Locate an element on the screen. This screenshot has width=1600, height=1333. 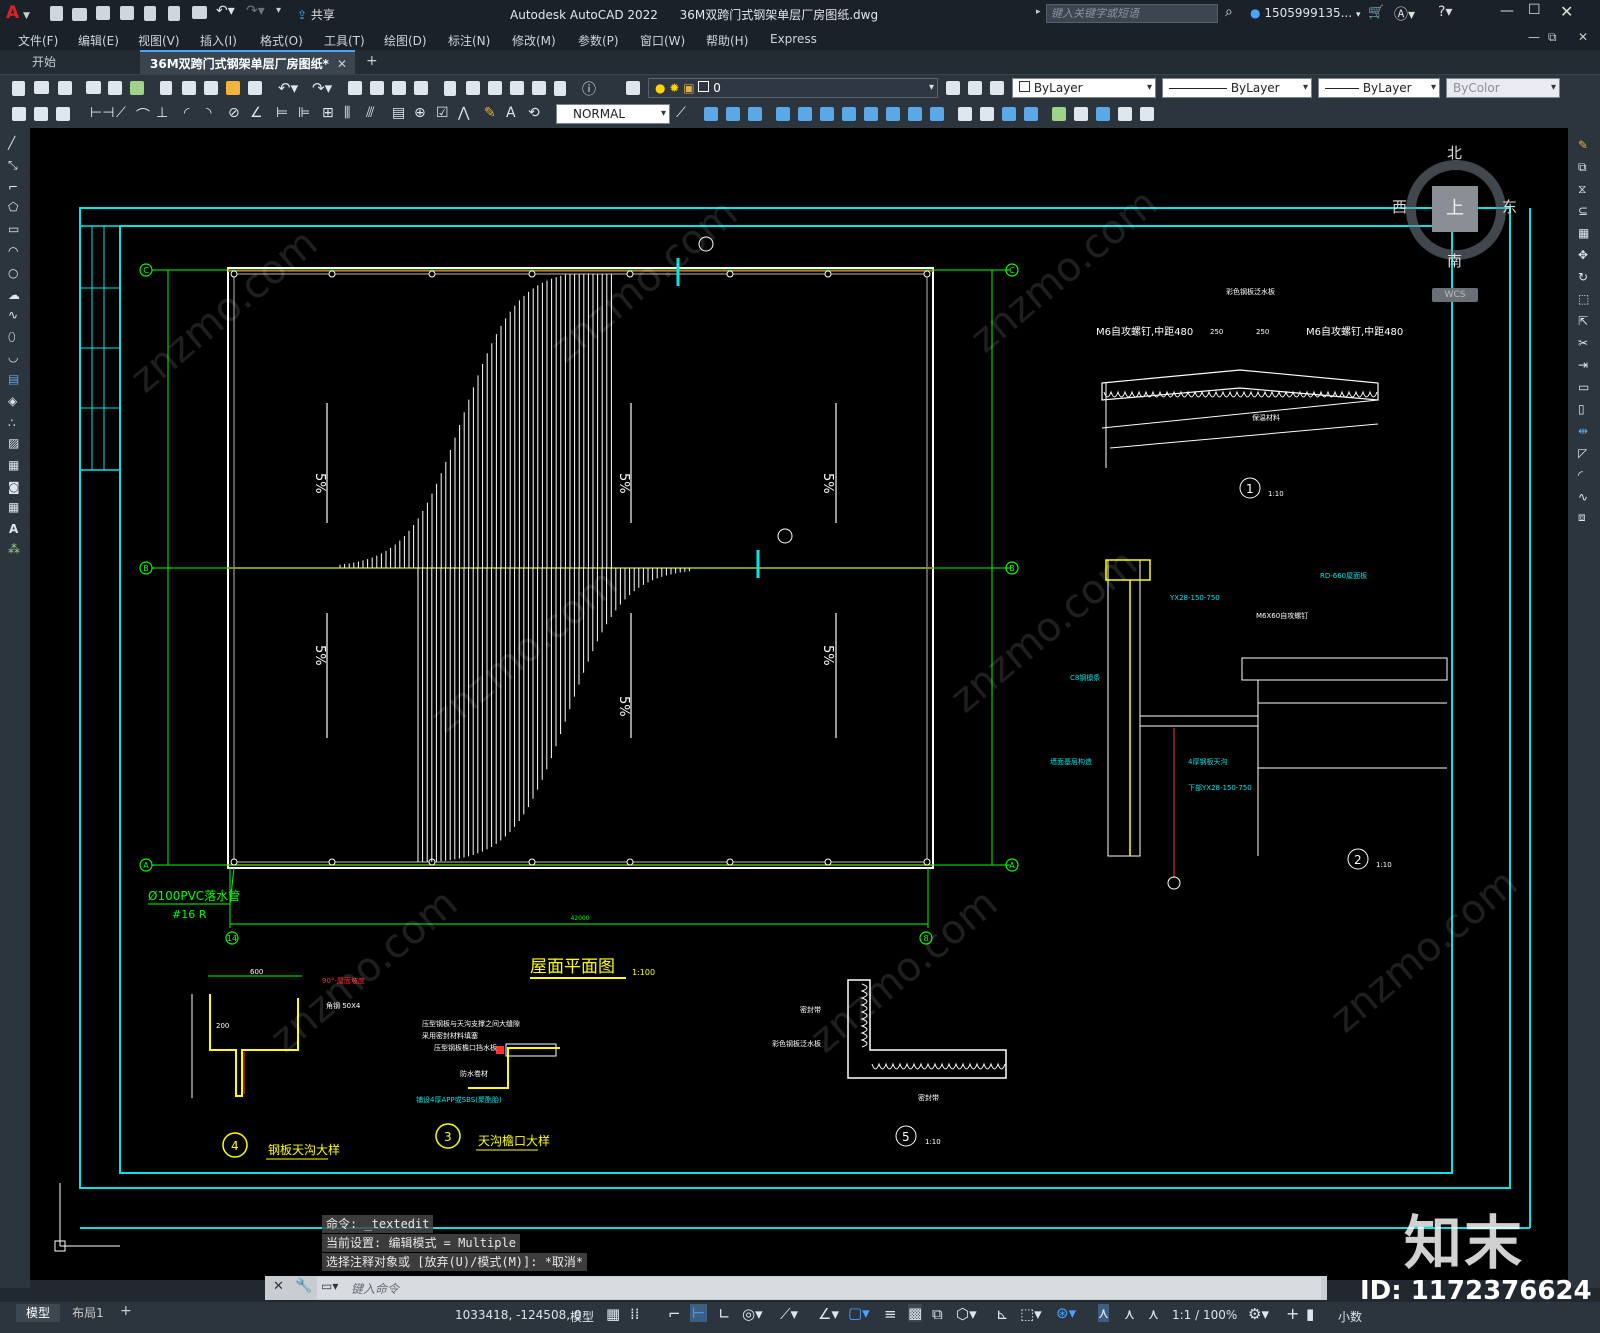
ortho-icon: ⊢ is located at coordinates (699, 1313).